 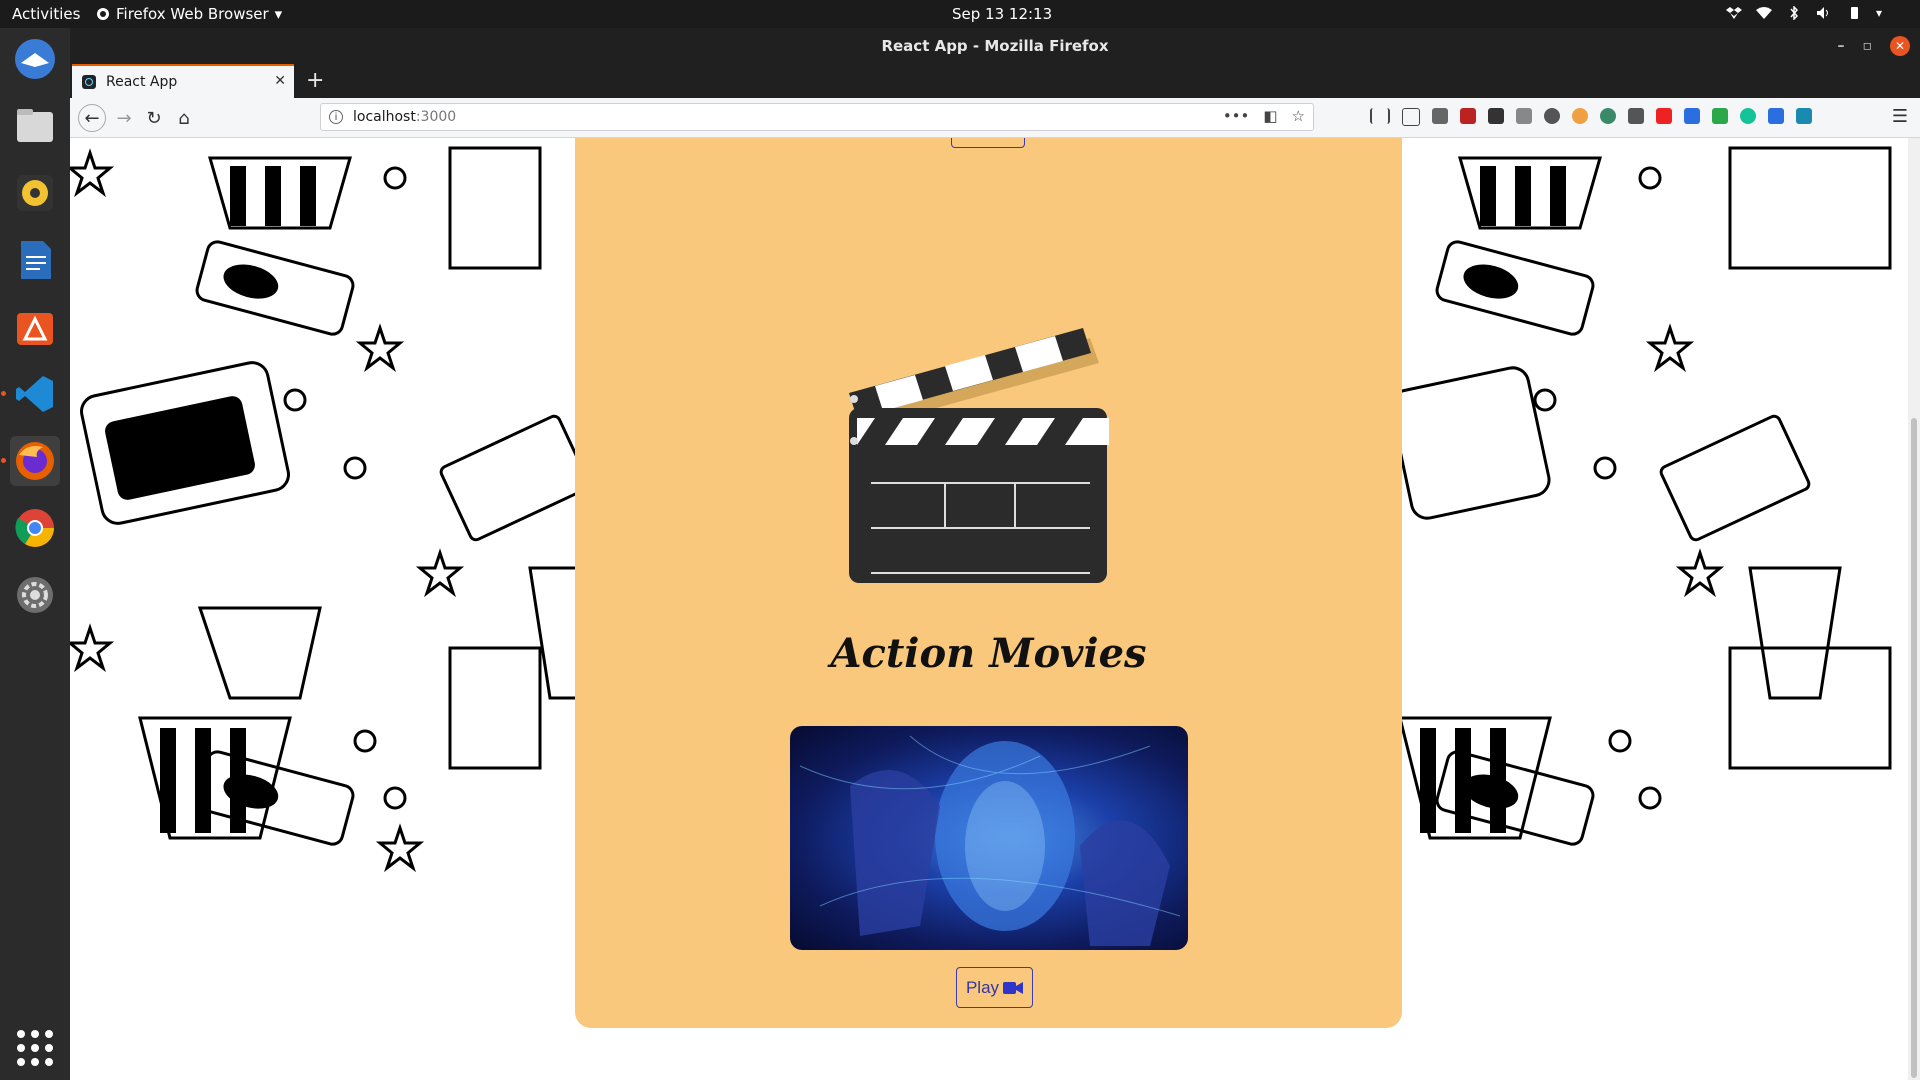 I want to click on tab-title: React App, so click(x=142, y=82).